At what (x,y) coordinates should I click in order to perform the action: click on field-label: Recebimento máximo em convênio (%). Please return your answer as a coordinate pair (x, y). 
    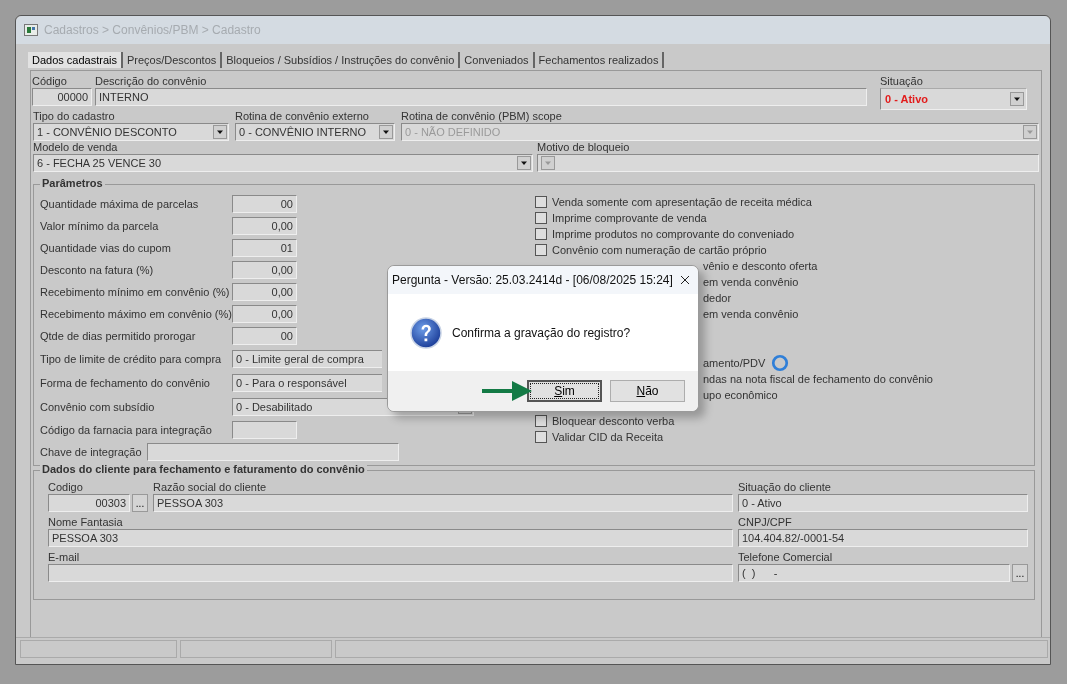
    Looking at the image, I should click on (136, 314).